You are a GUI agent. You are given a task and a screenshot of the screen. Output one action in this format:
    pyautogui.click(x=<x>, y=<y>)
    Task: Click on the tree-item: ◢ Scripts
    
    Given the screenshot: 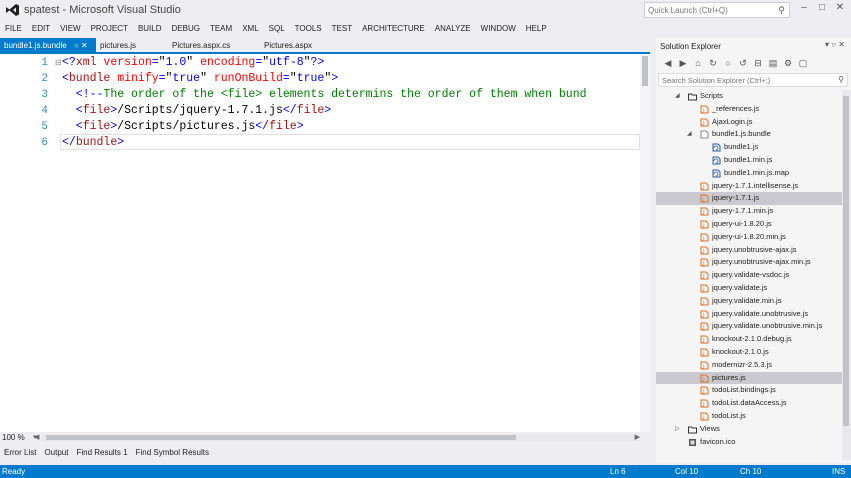 What is the action you would take?
    pyautogui.click(x=749, y=96)
    